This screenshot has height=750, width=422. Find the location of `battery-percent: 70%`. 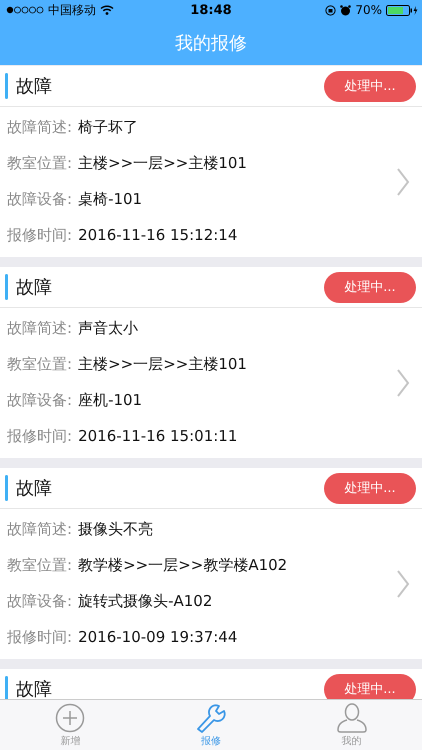

battery-percent: 70% is located at coordinates (368, 10).